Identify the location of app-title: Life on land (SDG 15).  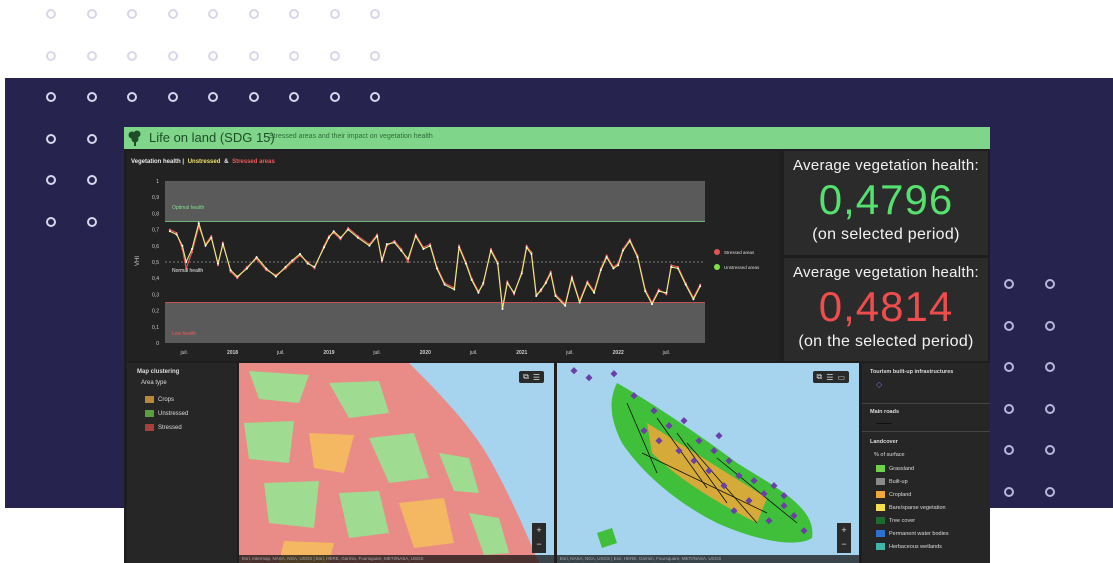
(212, 137).